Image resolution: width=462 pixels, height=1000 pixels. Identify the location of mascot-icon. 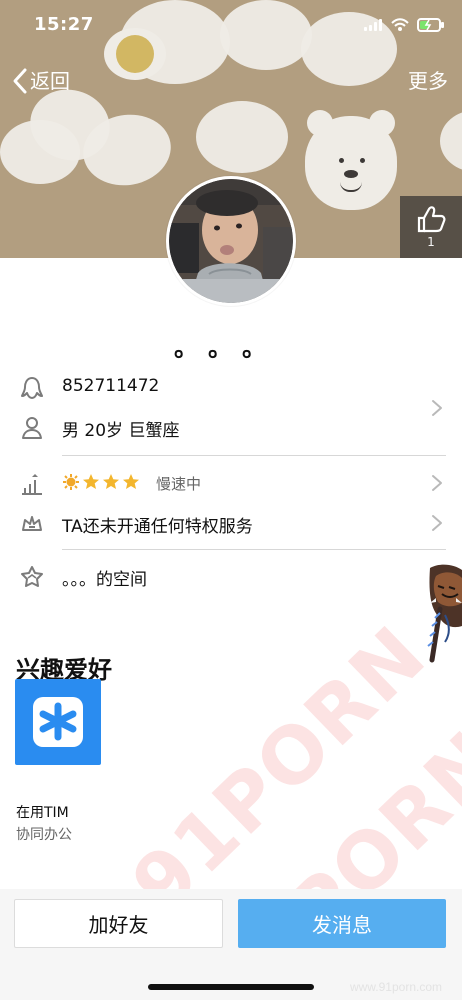
(444, 613).